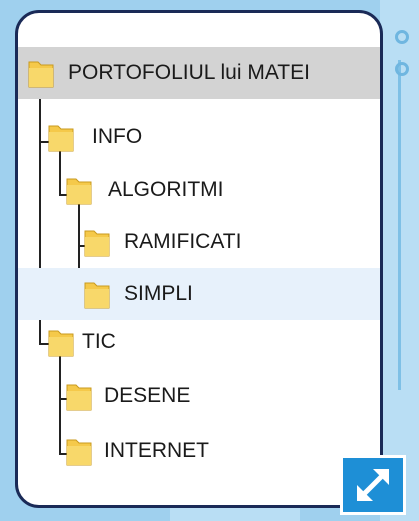  Describe the element at coordinates (189, 72) in the screenshot. I see `tree-item-label: PORTOFOLIUL lui MATEI` at that location.